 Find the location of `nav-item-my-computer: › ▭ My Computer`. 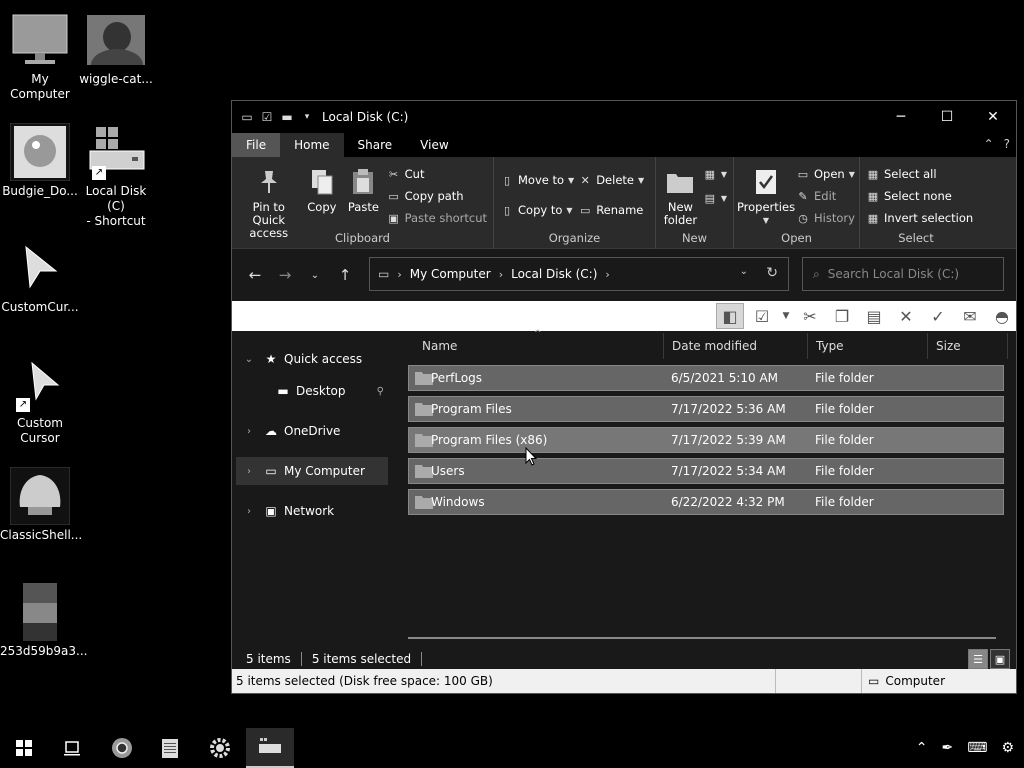

nav-item-my-computer: › ▭ My Computer is located at coordinates (312, 471).